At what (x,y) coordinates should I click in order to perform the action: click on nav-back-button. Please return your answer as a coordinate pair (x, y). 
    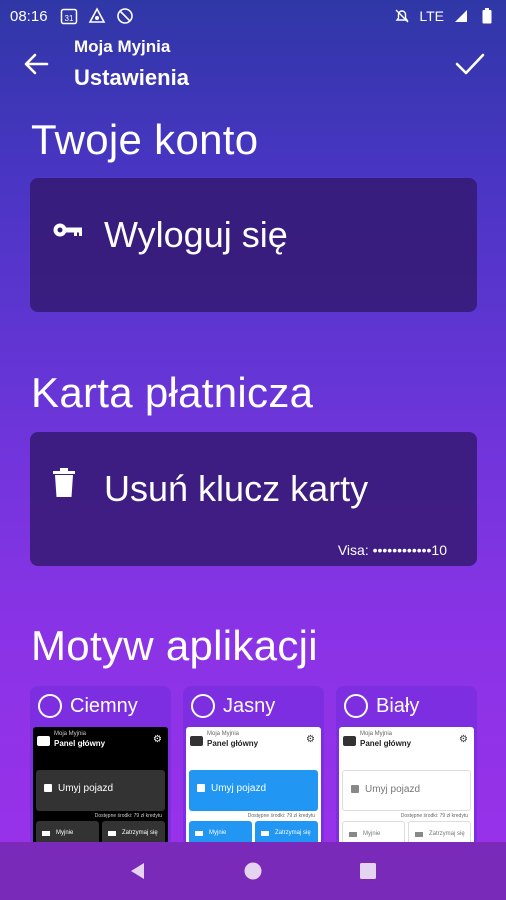
    Looking at the image, I should click on (138, 871).